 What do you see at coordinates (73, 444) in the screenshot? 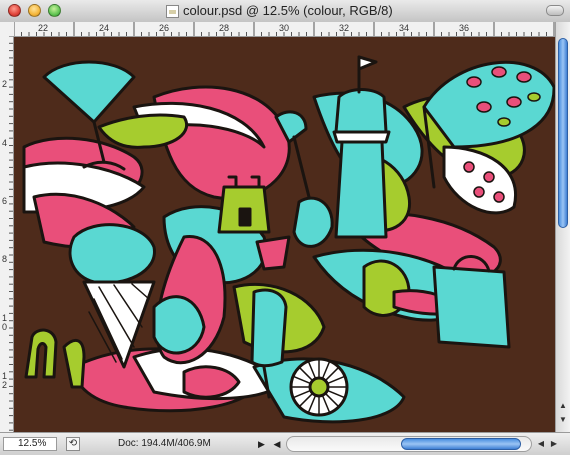
I see `proof-setup-icon: ⟲` at bounding box center [73, 444].